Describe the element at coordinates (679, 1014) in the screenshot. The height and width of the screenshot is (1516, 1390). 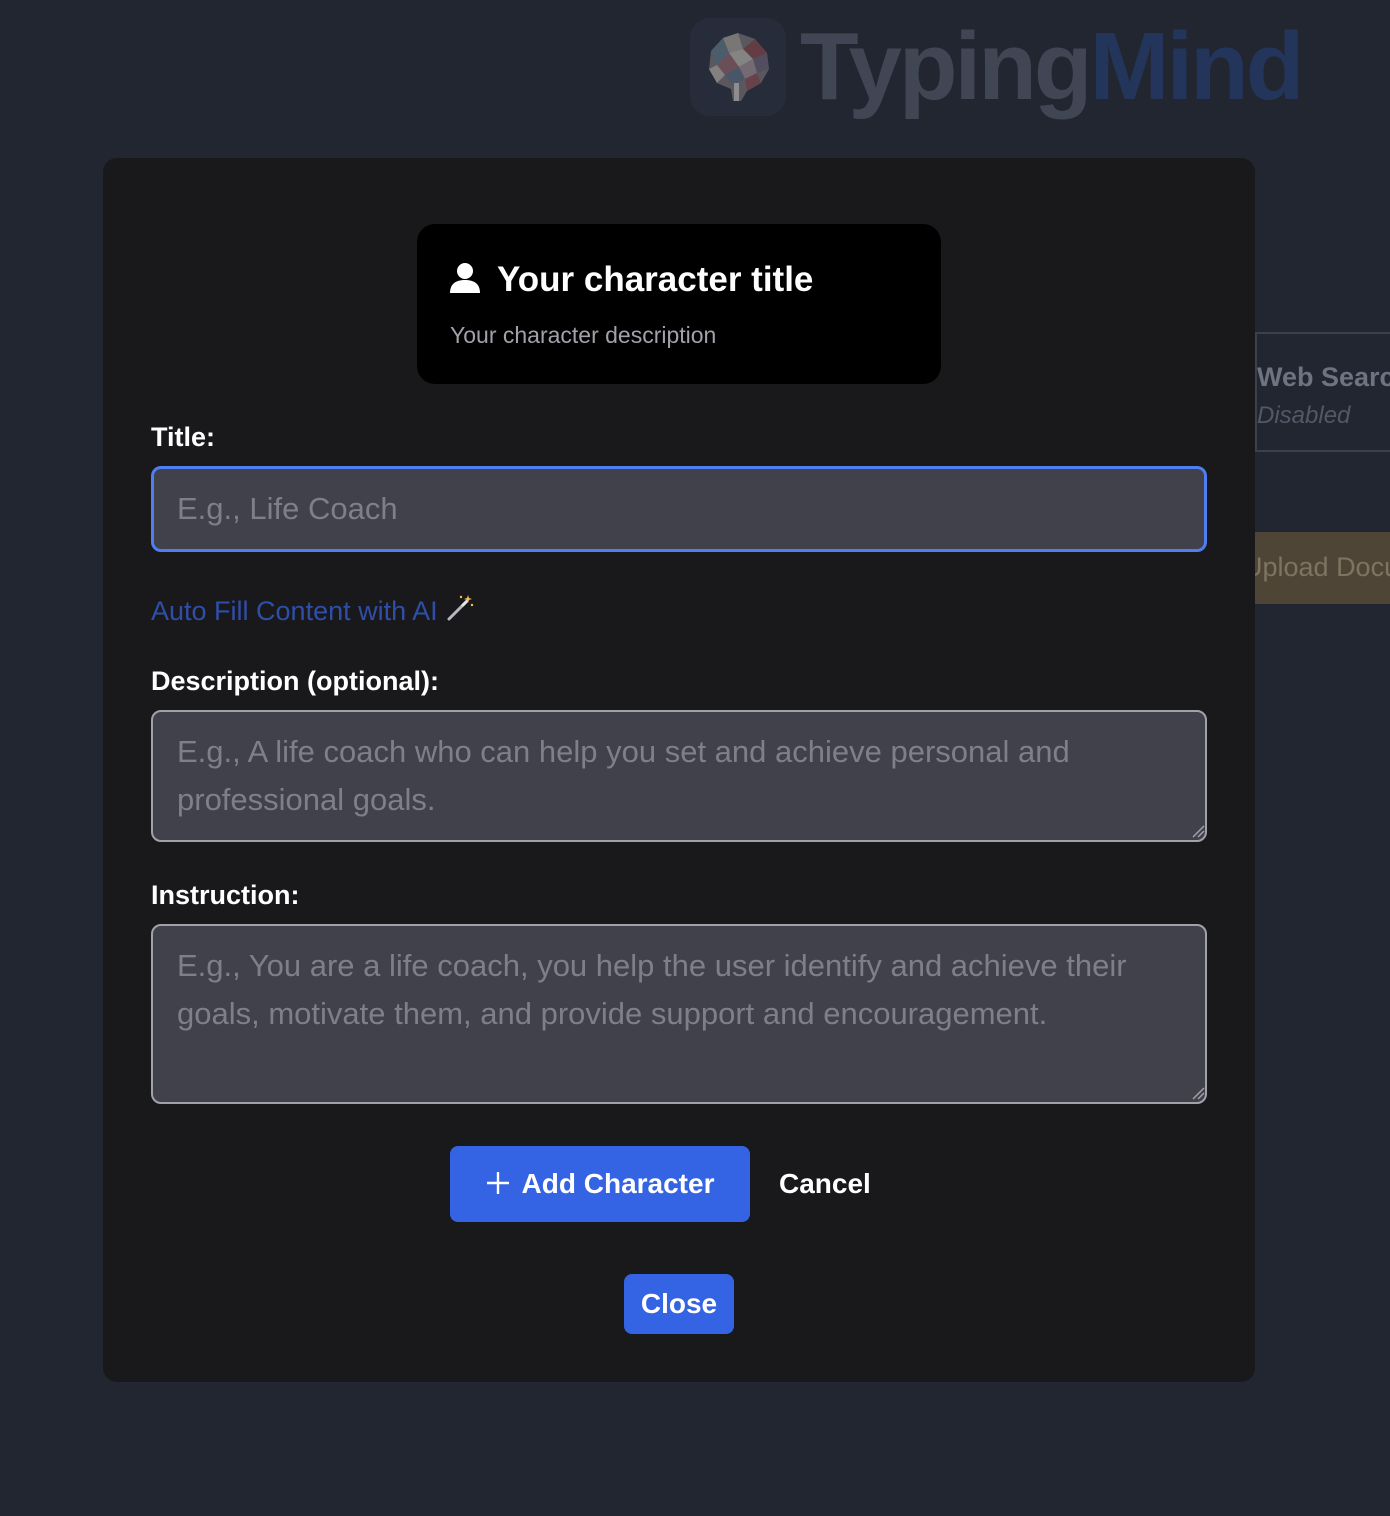
I see `instruction-textarea` at that location.